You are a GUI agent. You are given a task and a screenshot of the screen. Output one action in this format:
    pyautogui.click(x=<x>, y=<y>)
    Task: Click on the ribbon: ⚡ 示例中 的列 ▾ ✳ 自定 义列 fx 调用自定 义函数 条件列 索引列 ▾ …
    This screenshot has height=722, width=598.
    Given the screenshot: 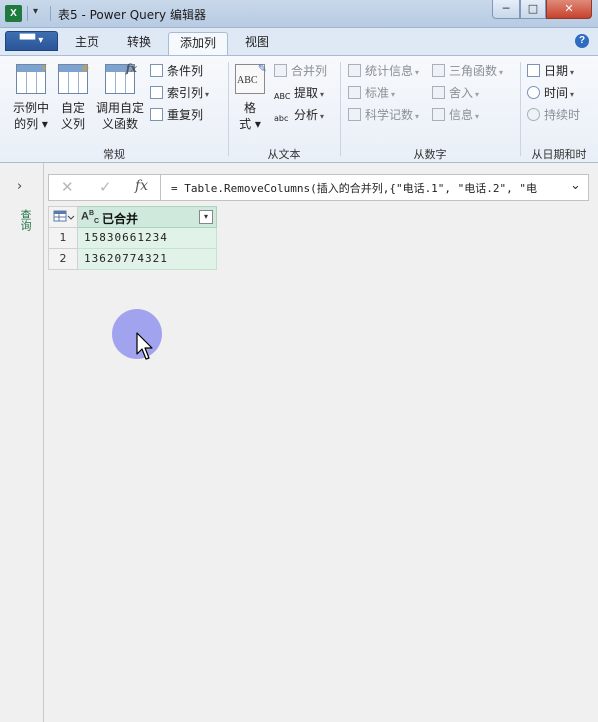 What is the action you would take?
    pyautogui.click(x=299, y=109)
    